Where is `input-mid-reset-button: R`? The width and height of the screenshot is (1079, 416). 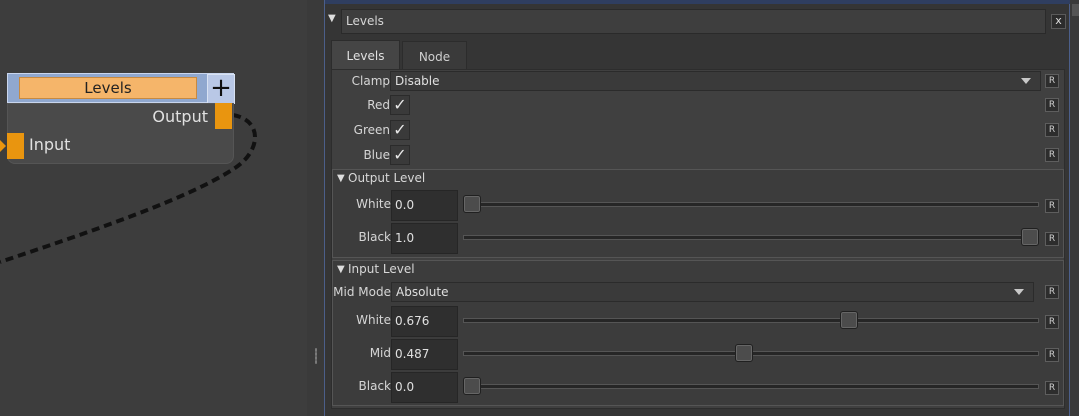
input-mid-reset-button: R is located at coordinates (1052, 355).